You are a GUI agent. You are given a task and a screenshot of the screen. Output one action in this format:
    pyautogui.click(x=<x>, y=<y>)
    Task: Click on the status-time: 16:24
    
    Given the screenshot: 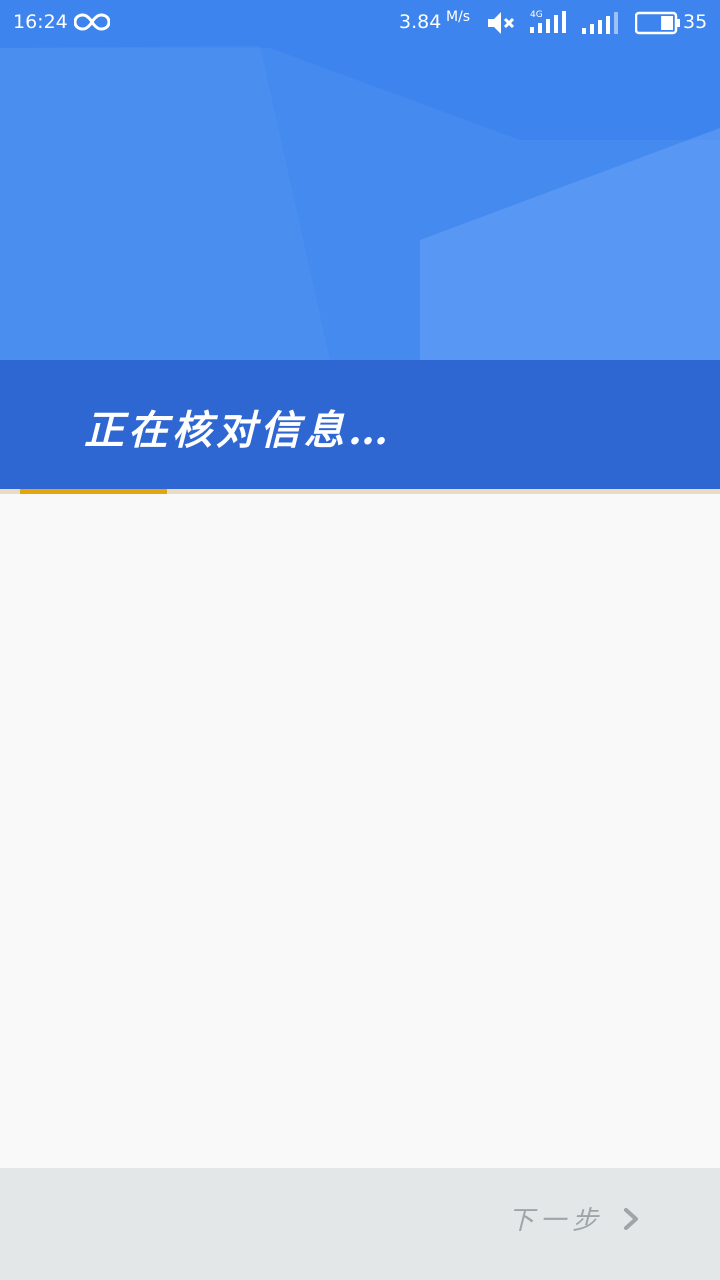 What is the action you would take?
    pyautogui.click(x=40, y=22)
    